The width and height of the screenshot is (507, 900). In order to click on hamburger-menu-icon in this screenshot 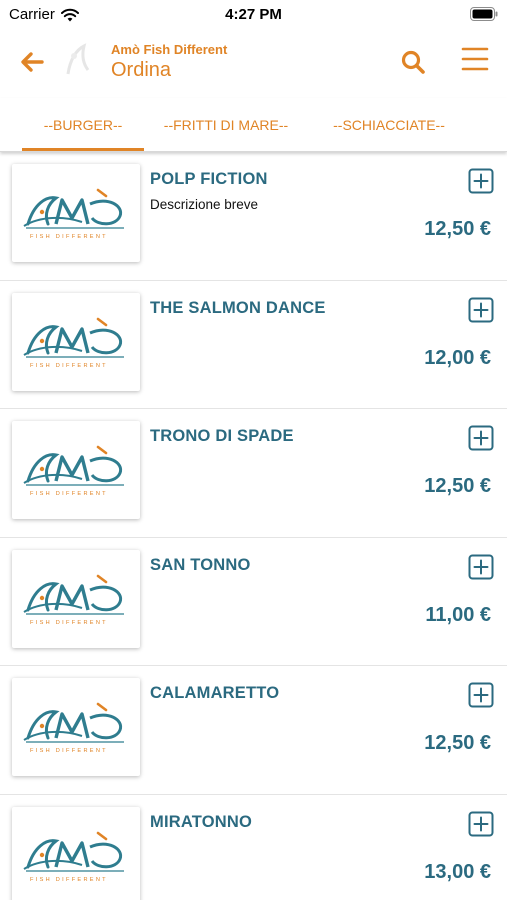, I will do `click(475, 59)`.